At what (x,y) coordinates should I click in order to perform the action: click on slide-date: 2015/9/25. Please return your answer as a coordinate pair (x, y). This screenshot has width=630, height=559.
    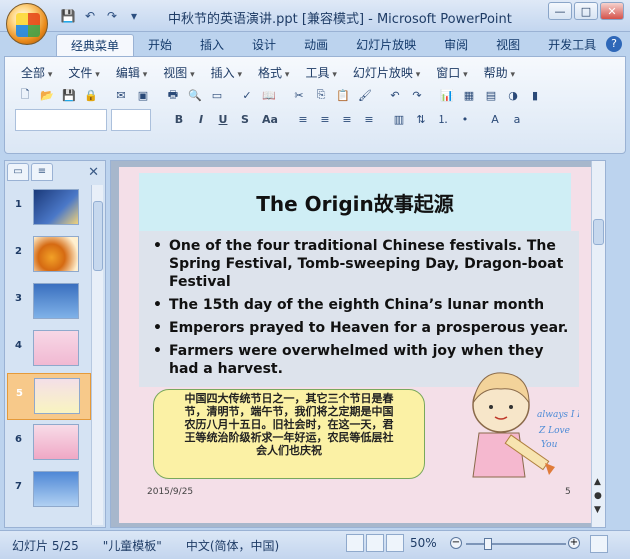
    Looking at the image, I should click on (170, 492).